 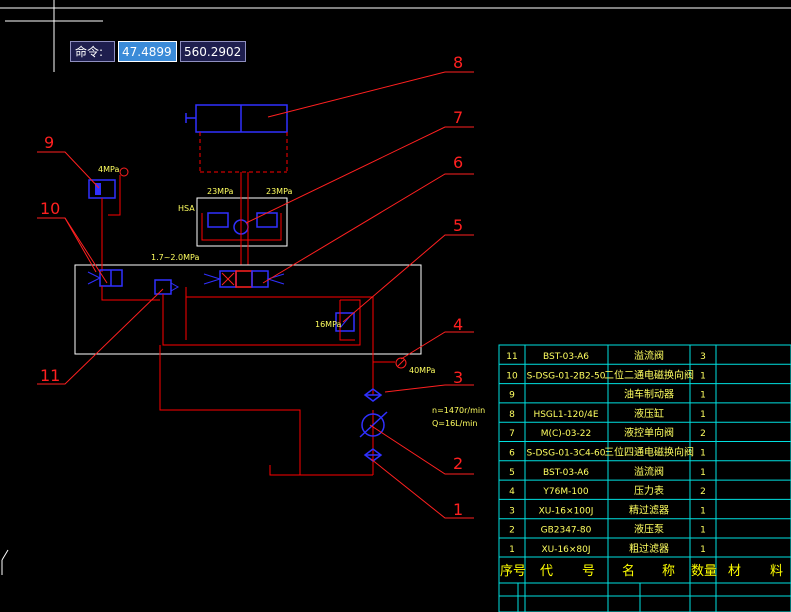 What do you see at coordinates (566, 531) in the screenshot?
I see `bom-cell-code: GB2347-80` at bounding box center [566, 531].